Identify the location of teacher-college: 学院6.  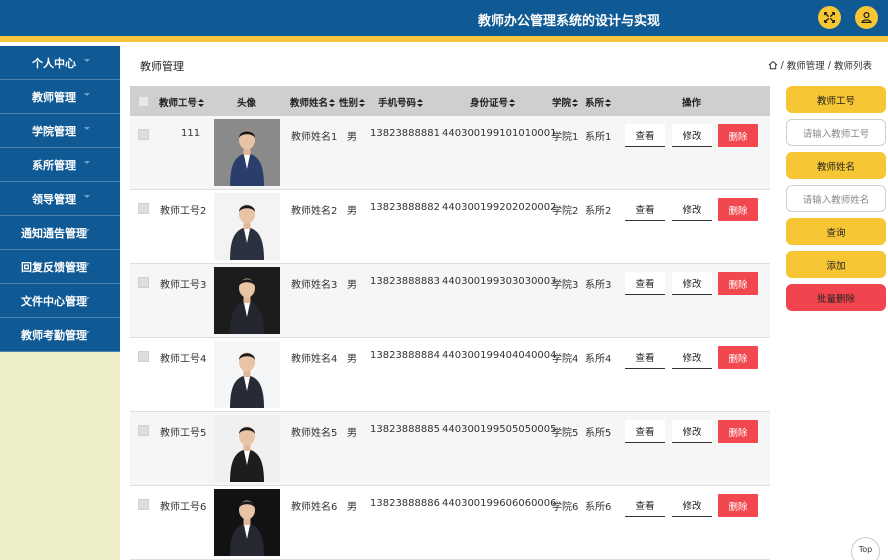
(565, 507).